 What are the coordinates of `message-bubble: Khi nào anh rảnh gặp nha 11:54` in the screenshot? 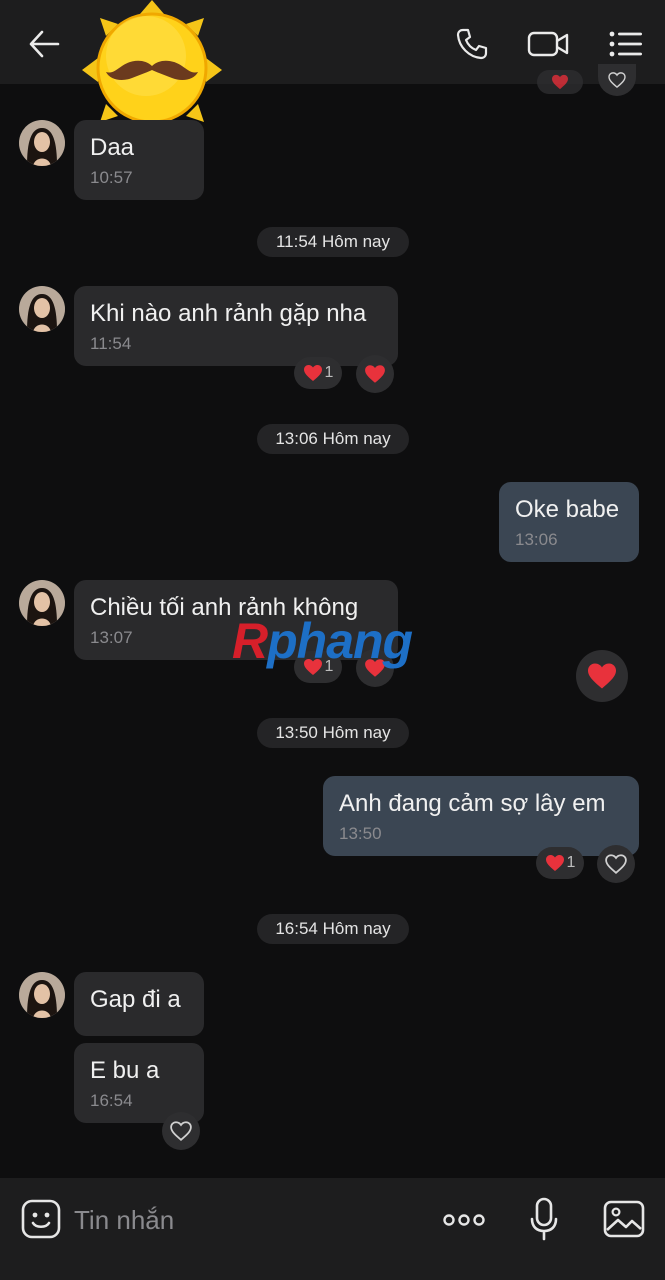 It's located at (236, 326).